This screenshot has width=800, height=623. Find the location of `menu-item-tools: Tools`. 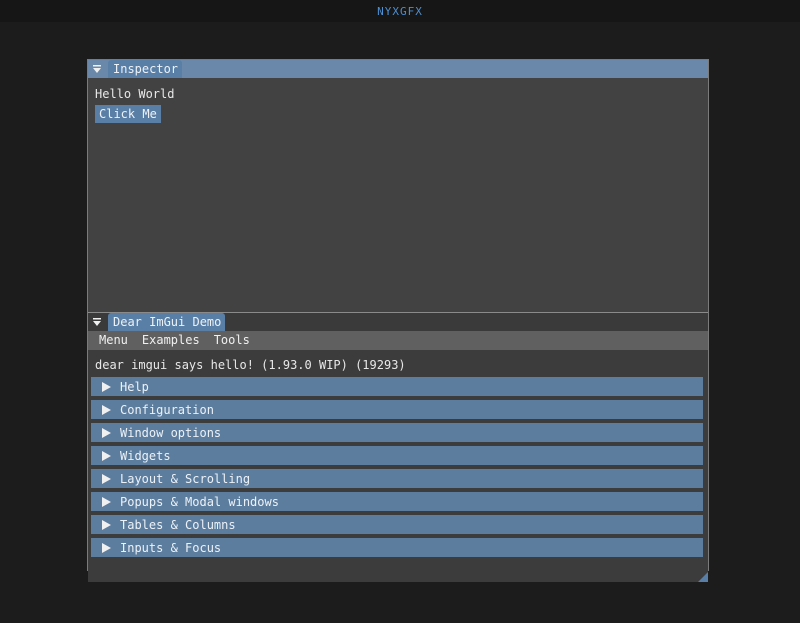

menu-item-tools: Tools is located at coordinates (232, 340).